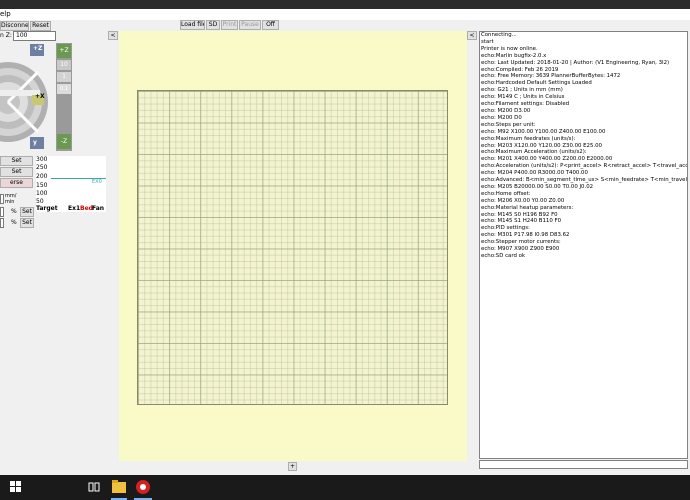  What do you see at coordinates (536, 83) in the screenshot?
I see `console-line: echo:Hardcoded Default Settings Loaded` at bounding box center [536, 83].